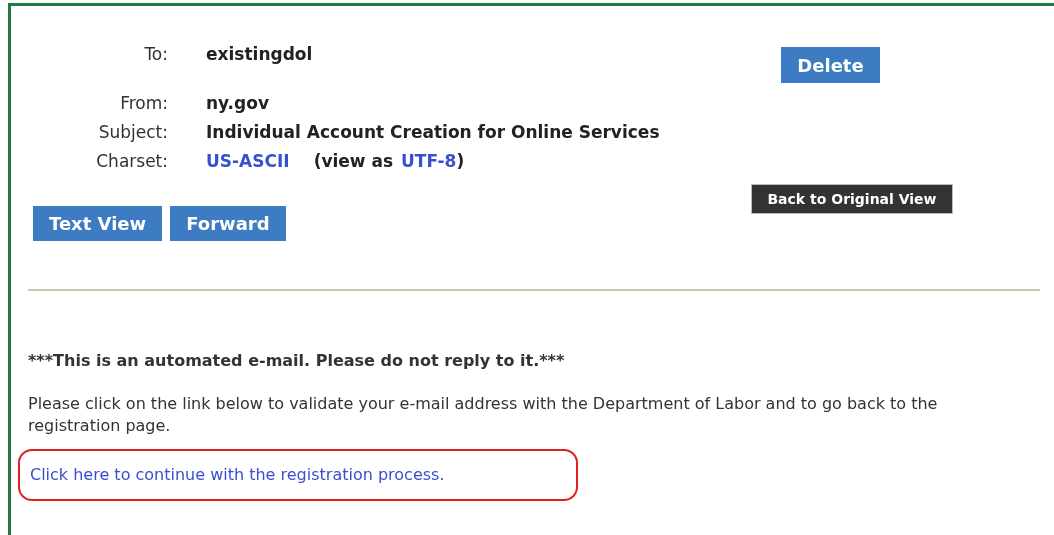  I want to click on back-to-original-button: Back to Original View, so click(852, 199).